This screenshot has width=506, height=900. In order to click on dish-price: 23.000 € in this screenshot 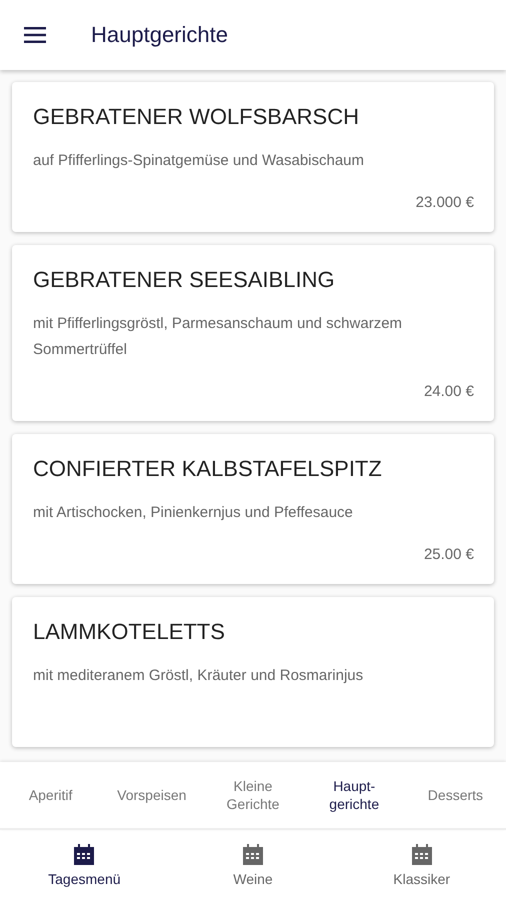, I will do `click(445, 203)`.